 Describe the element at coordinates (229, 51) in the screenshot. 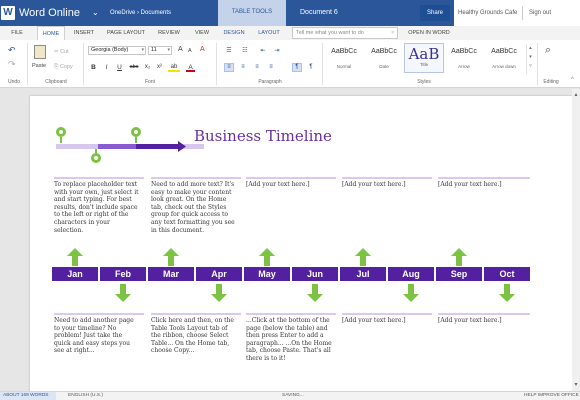

I see `bullets-icon: ☰` at that location.